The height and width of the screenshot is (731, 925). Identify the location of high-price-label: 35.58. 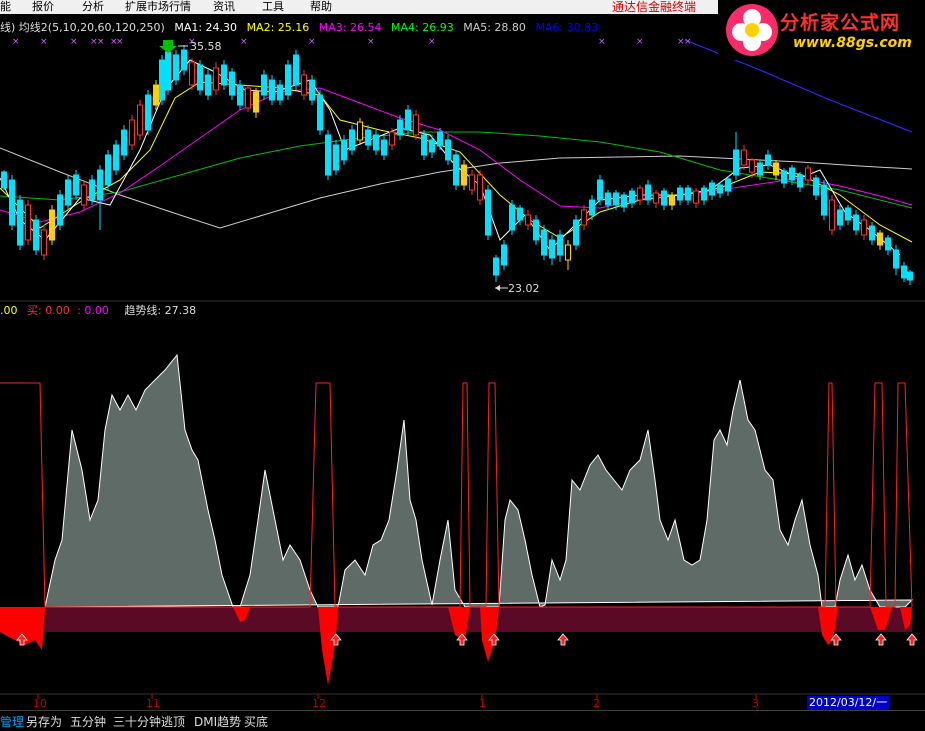
(206, 46).